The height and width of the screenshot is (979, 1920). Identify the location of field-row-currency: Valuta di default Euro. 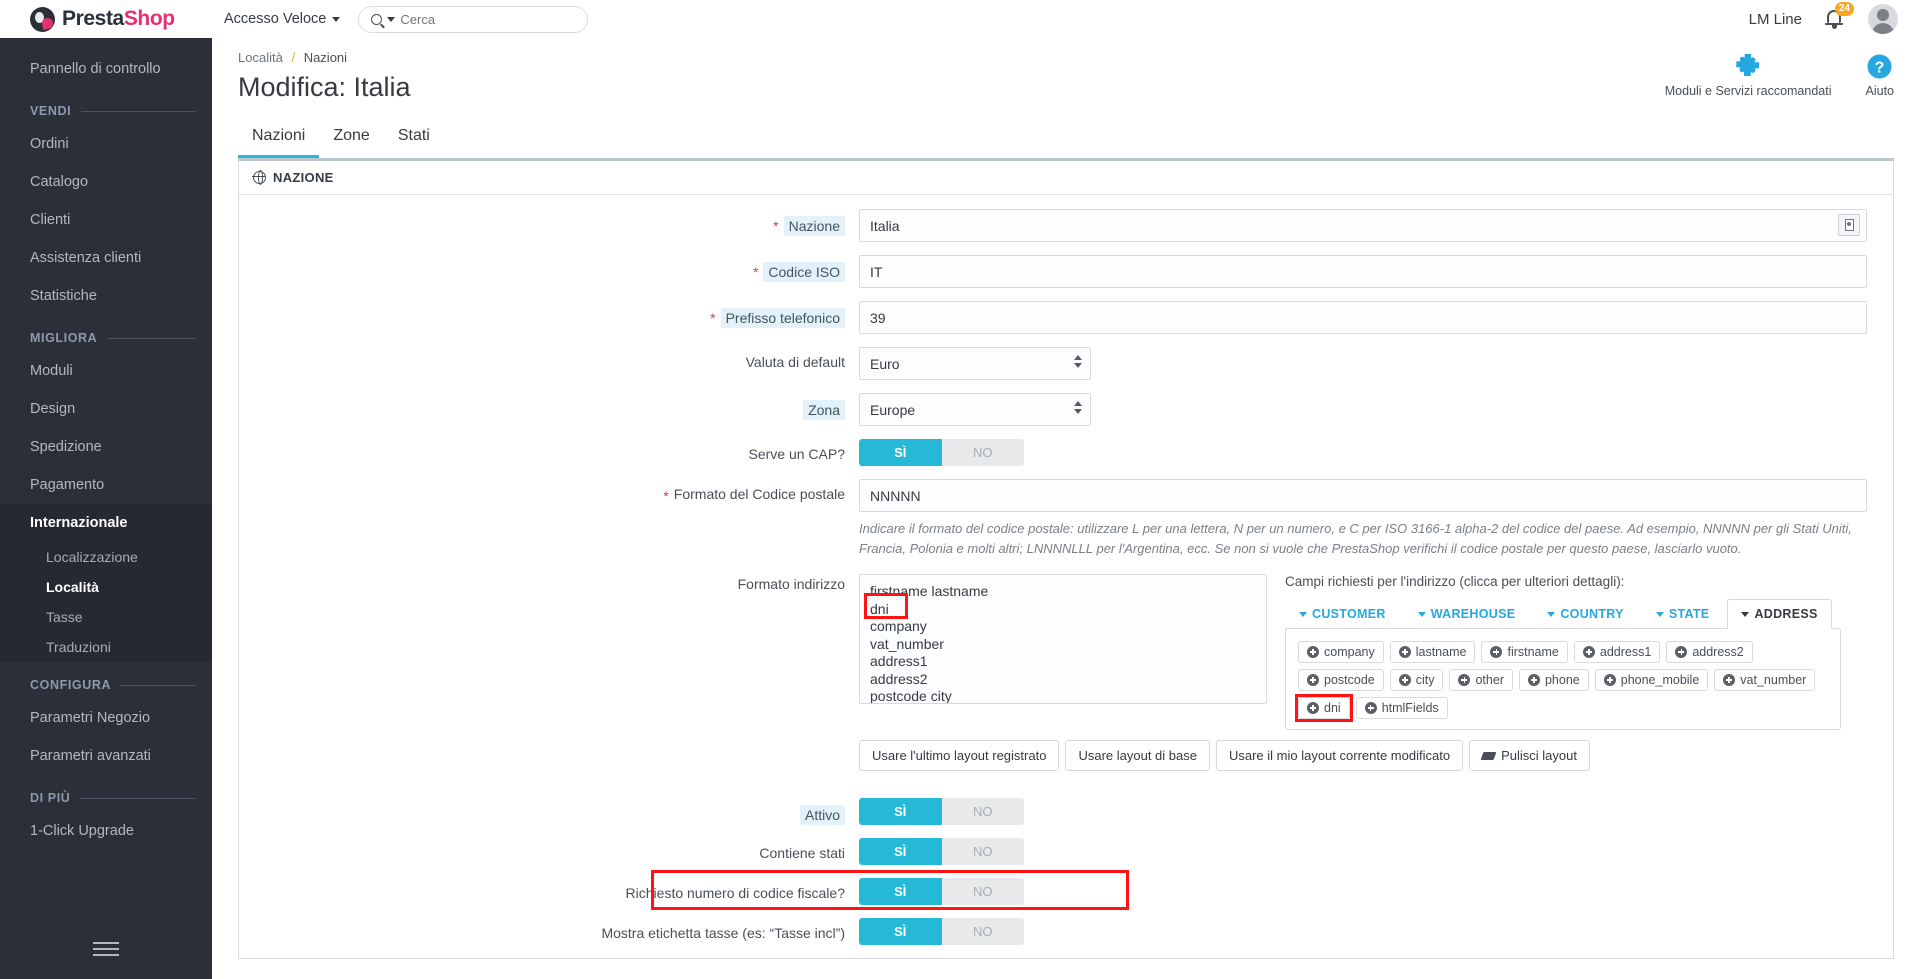
(1066, 363).